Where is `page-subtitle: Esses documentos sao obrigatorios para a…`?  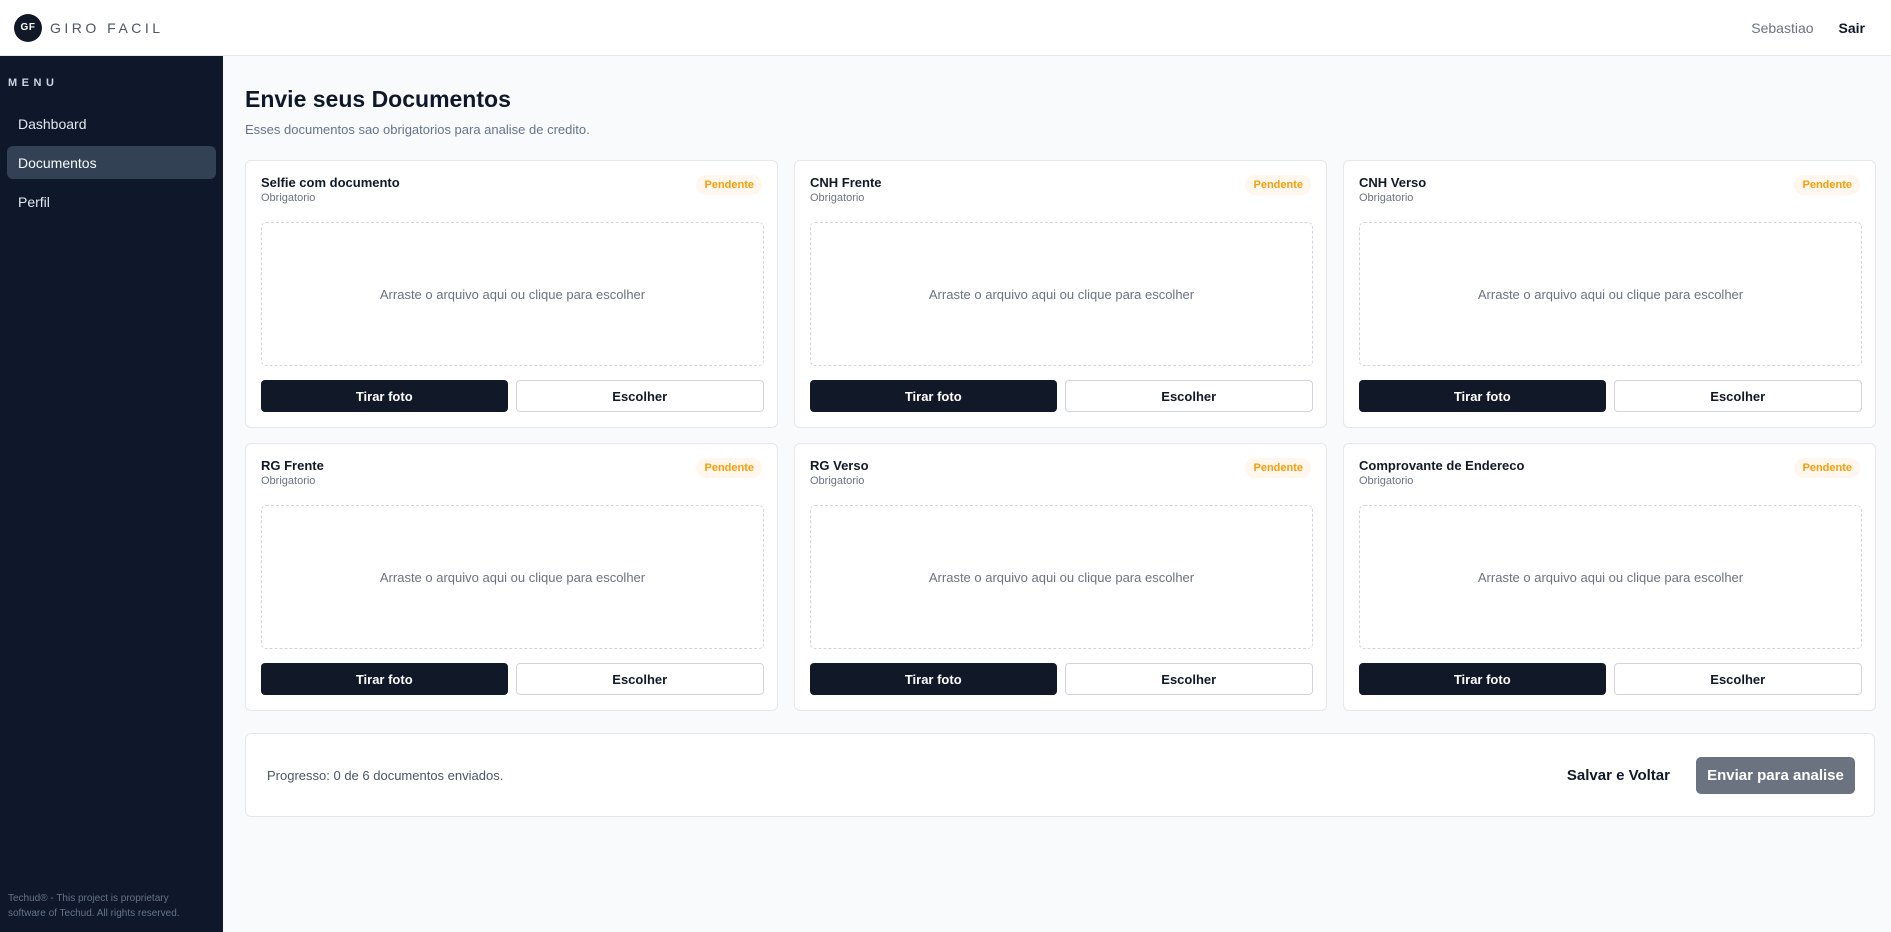 page-subtitle: Esses documentos sao obrigatorios para a… is located at coordinates (417, 129).